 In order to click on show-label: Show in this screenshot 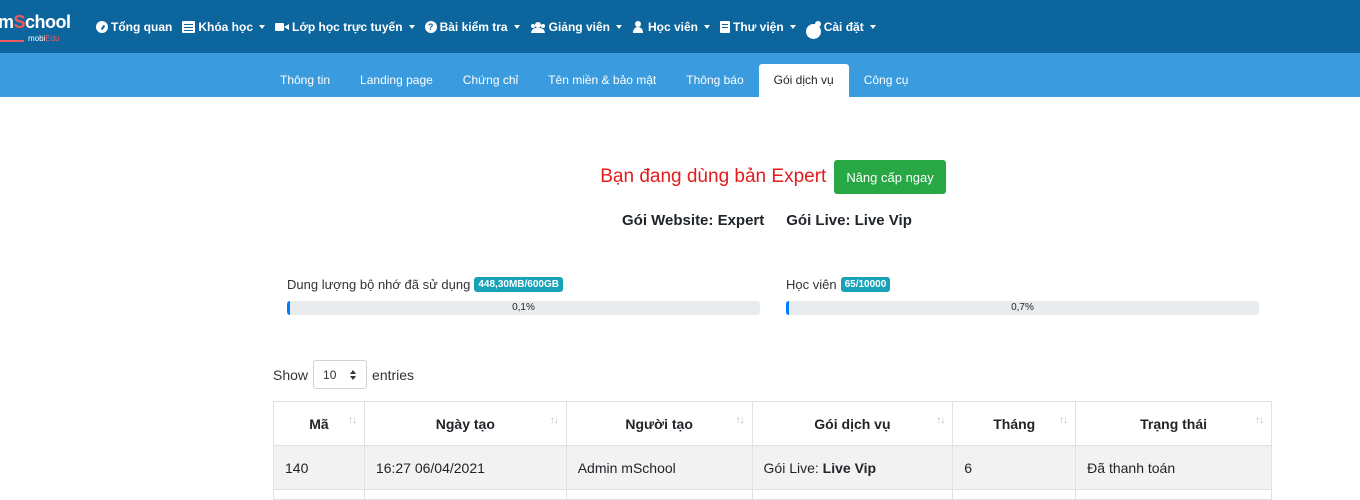, I will do `click(291, 374)`.